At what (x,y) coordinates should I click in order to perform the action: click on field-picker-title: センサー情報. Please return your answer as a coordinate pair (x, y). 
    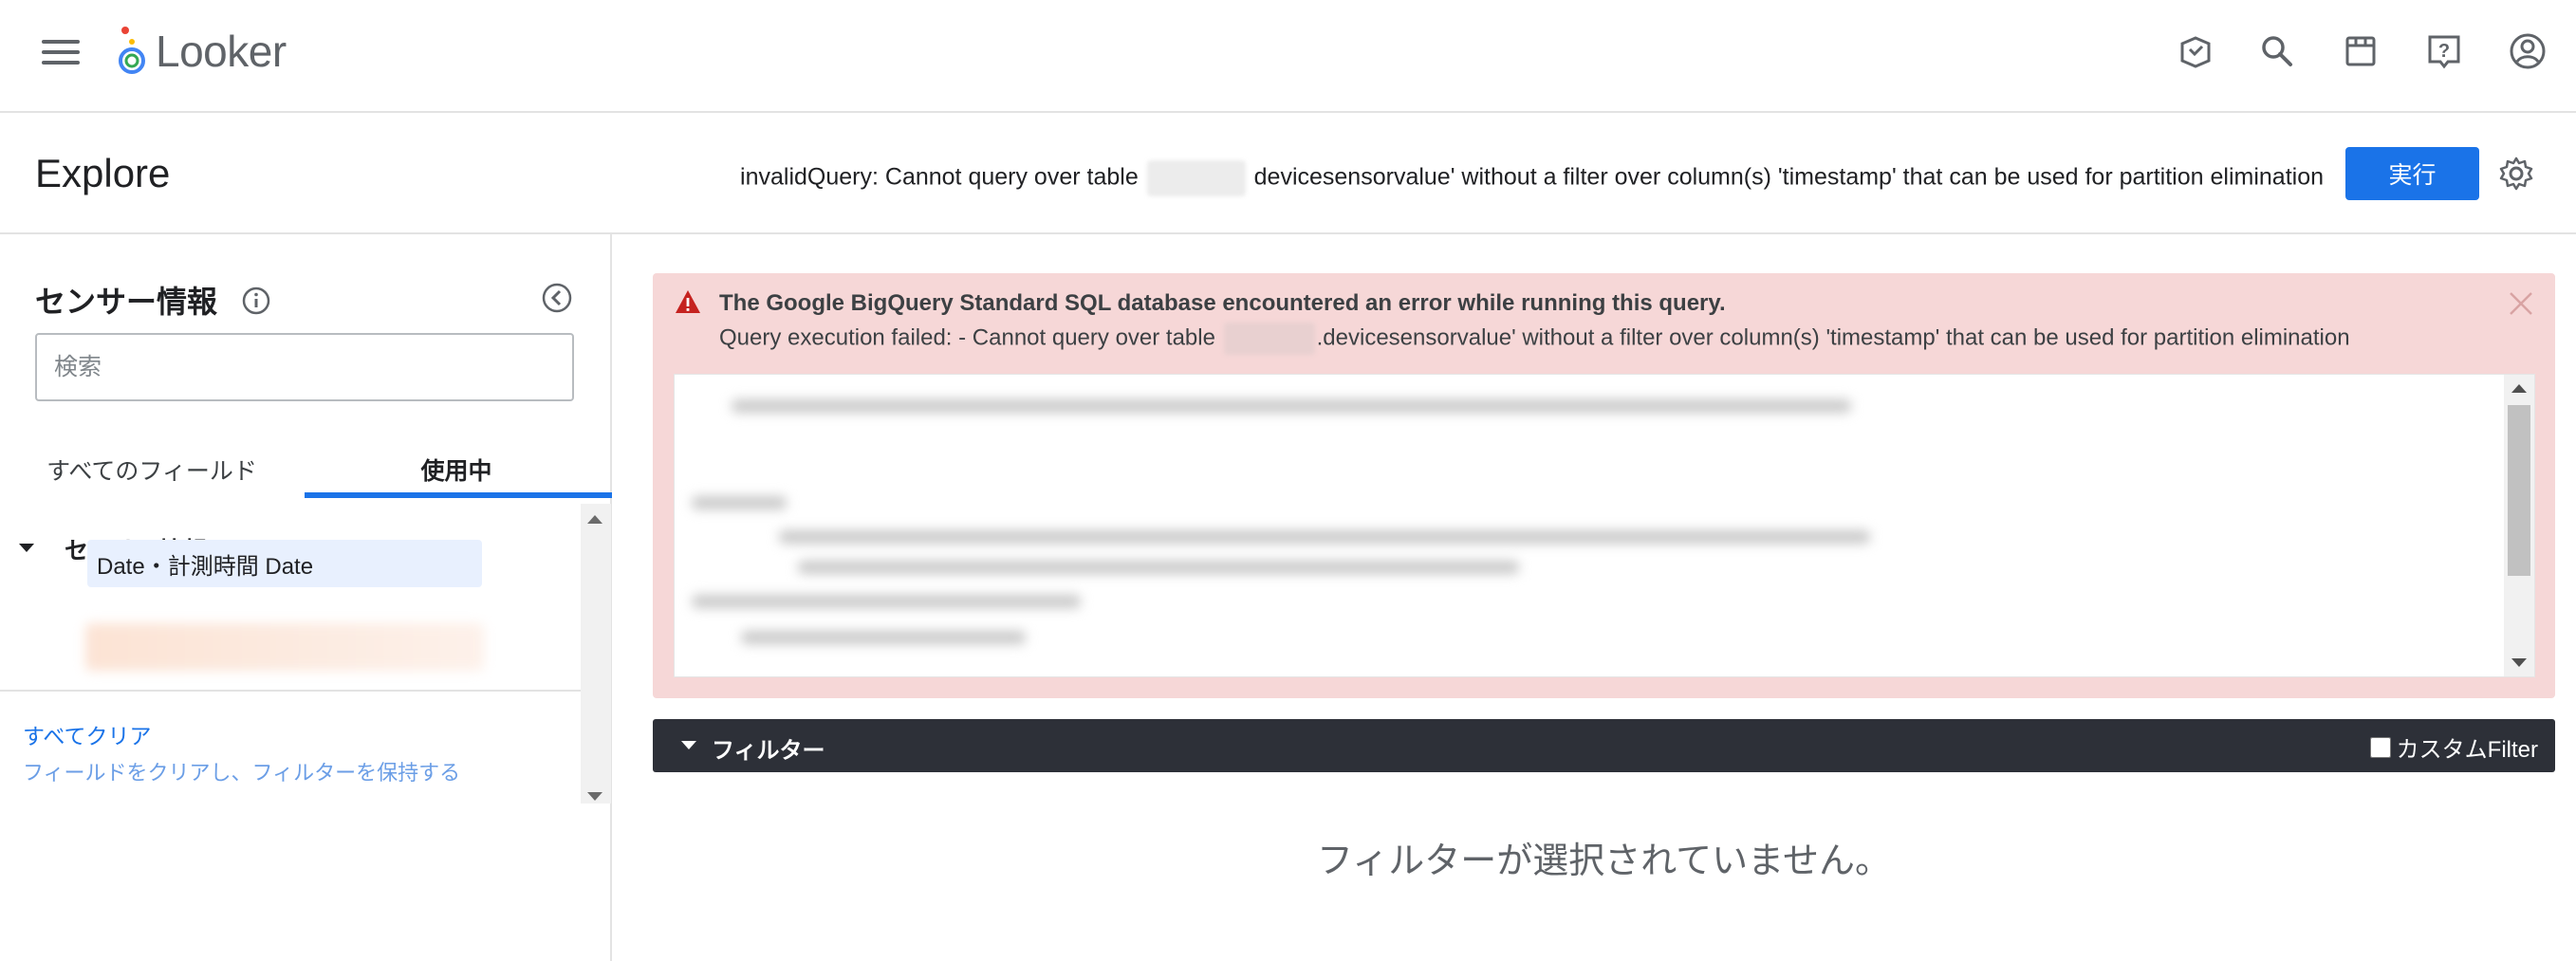
    Looking at the image, I should click on (126, 302).